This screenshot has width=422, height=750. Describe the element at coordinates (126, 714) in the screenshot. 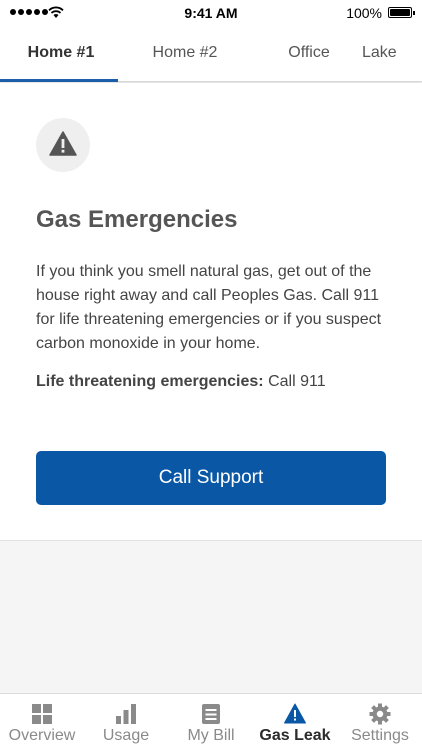

I see `bar-chart-icon` at that location.